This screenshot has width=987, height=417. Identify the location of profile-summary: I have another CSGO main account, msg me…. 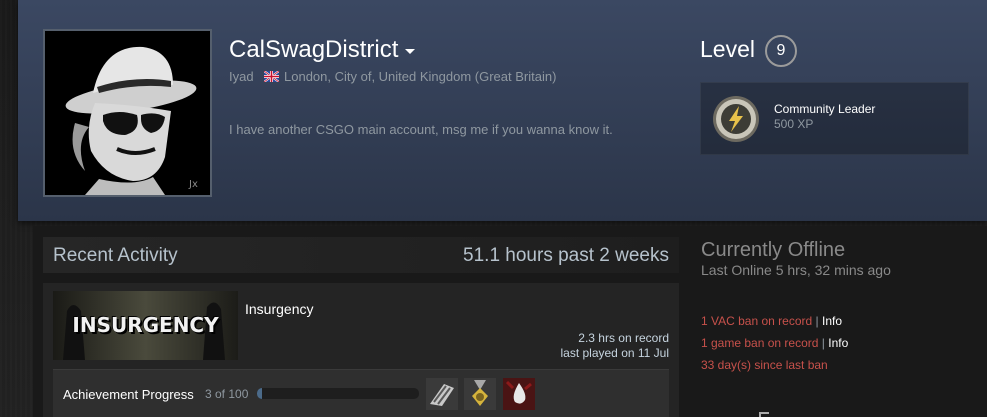
(421, 129).